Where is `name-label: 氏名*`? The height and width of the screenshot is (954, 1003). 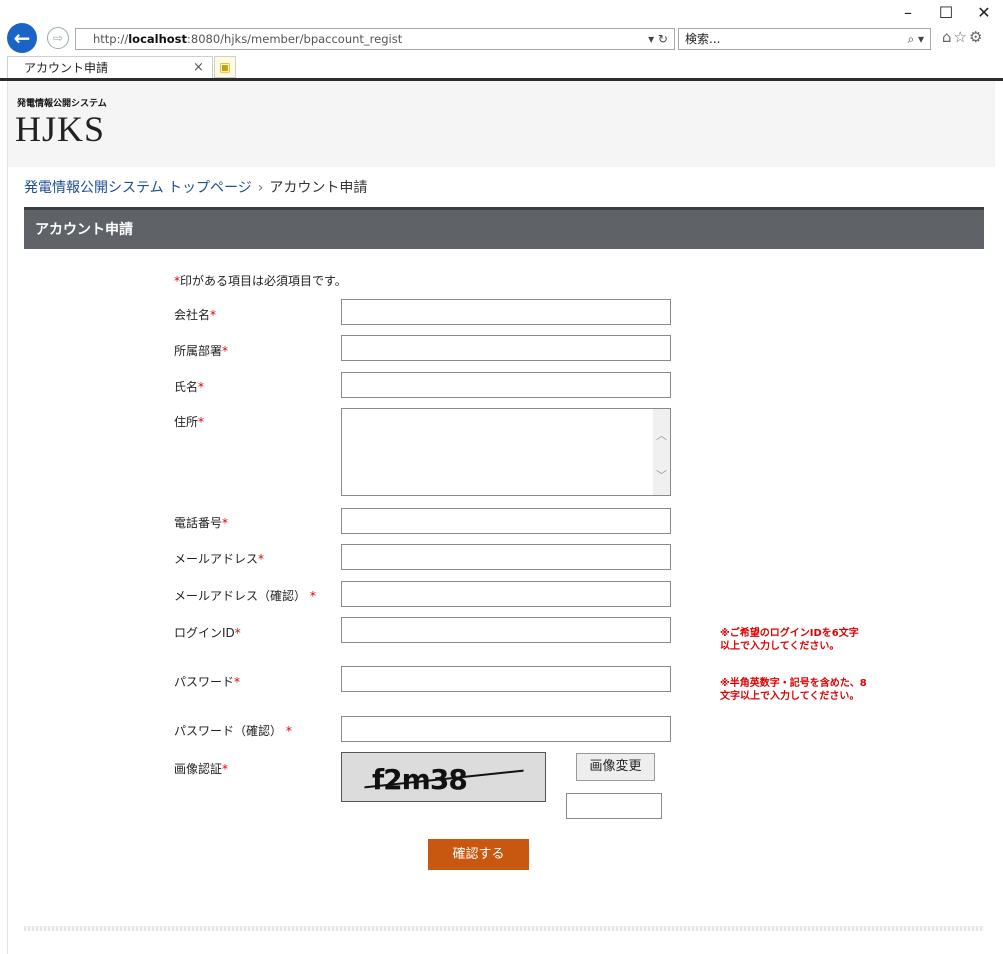
name-label: 氏名* is located at coordinates (189, 386).